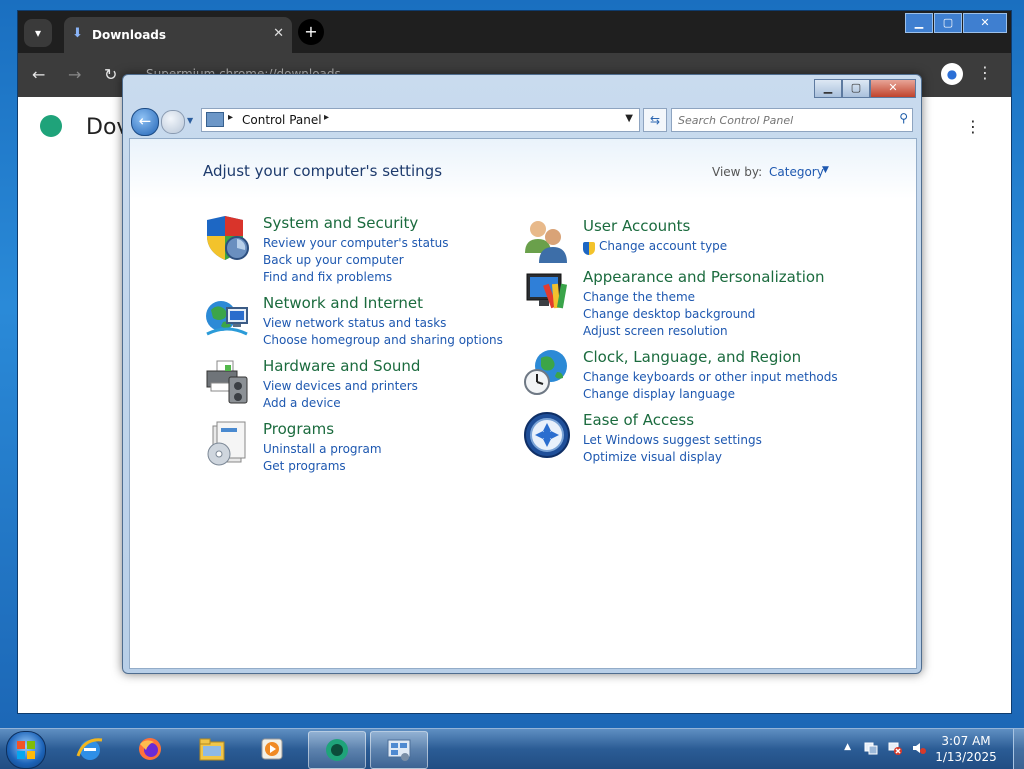  What do you see at coordinates (659, 394) in the screenshot?
I see `task-link: Change display language` at bounding box center [659, 394].